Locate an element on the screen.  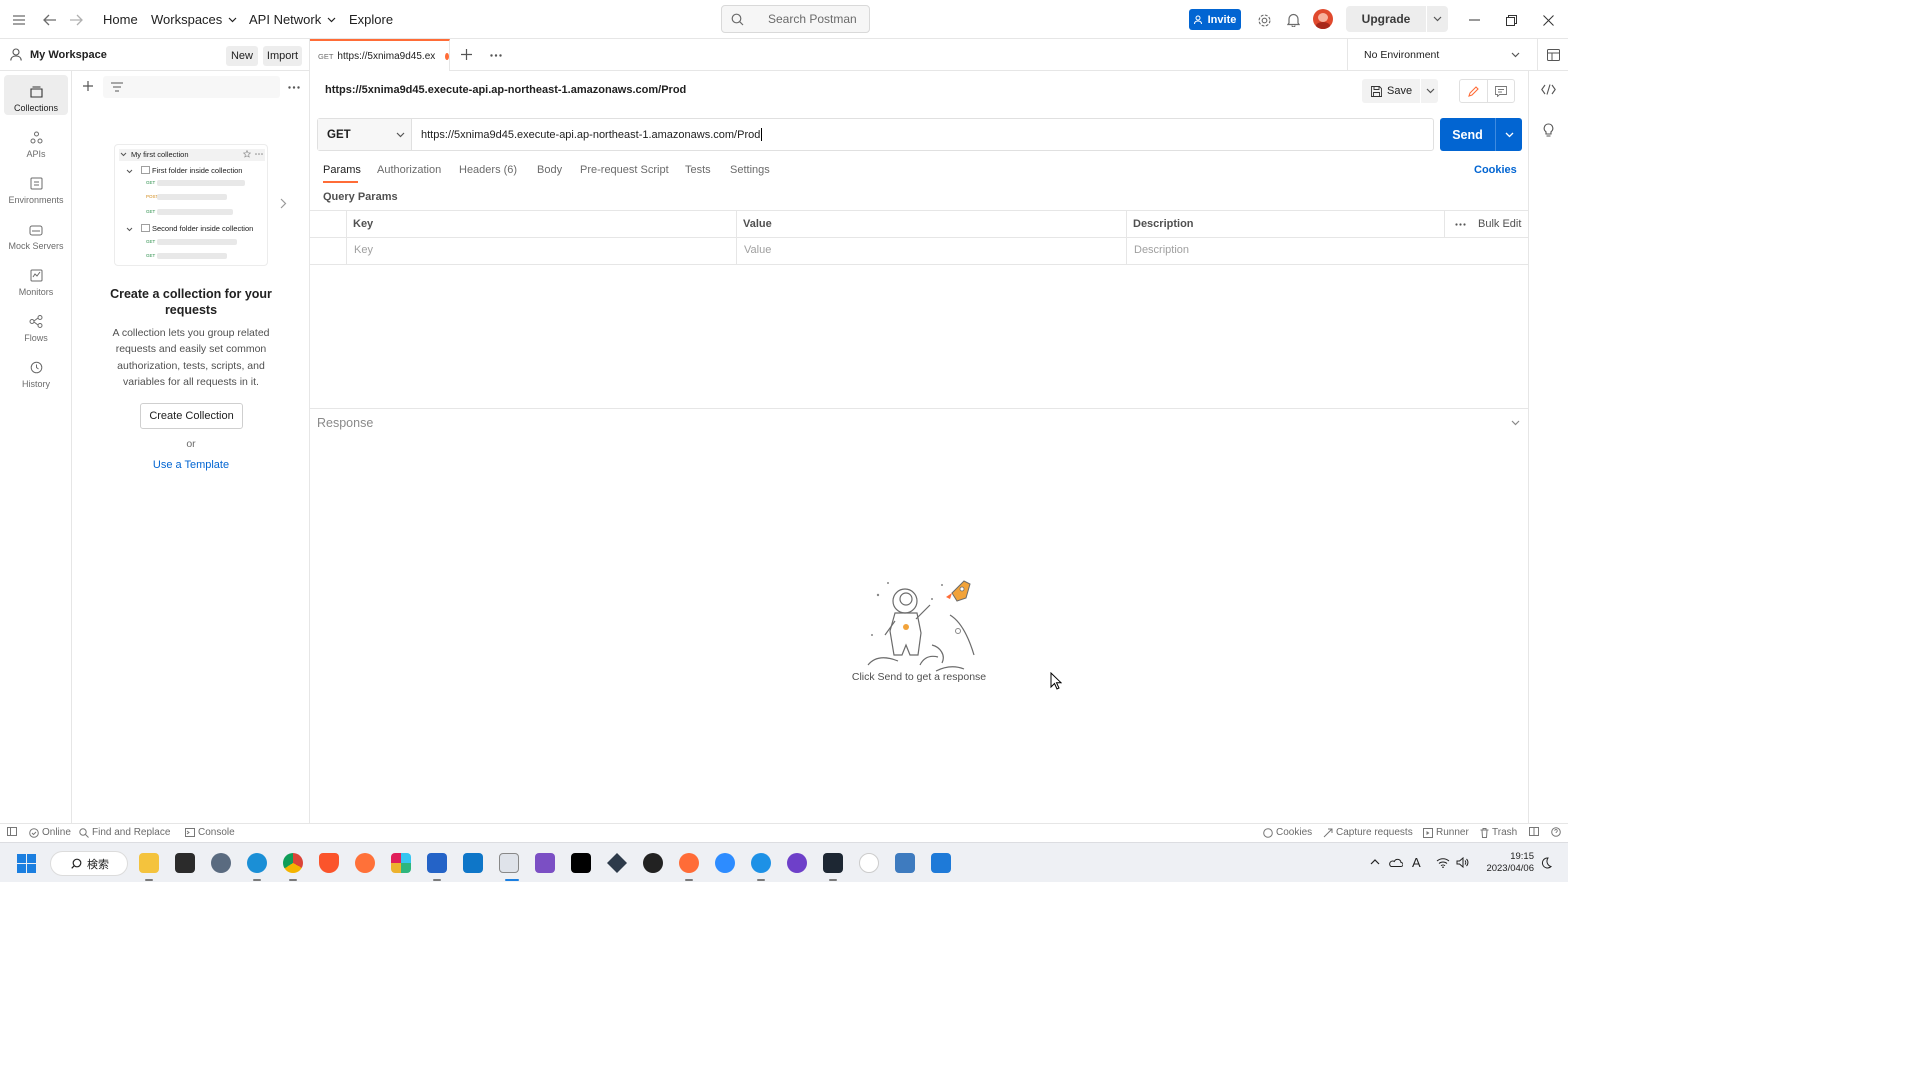
tab-pre-request-script: Pre-request Script is located at coordinates (624, 170).